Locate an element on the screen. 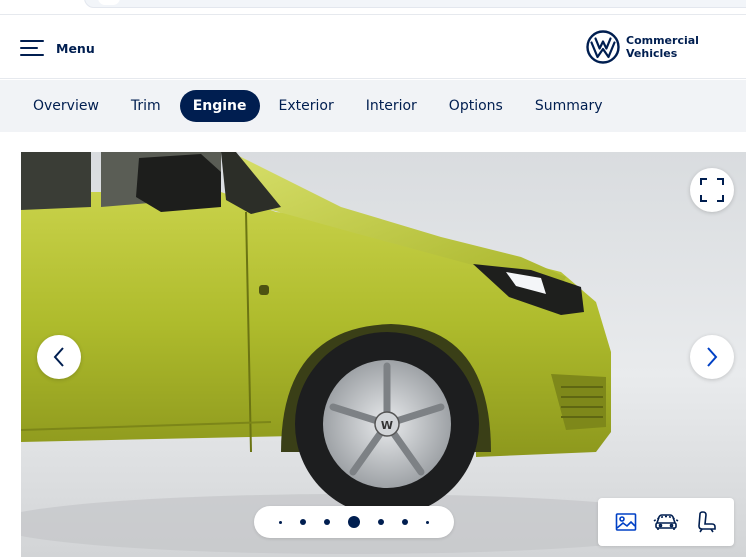 The height and width of the screenshot is (557, 746). browser-top-strip is located at coordinates (373, 7).